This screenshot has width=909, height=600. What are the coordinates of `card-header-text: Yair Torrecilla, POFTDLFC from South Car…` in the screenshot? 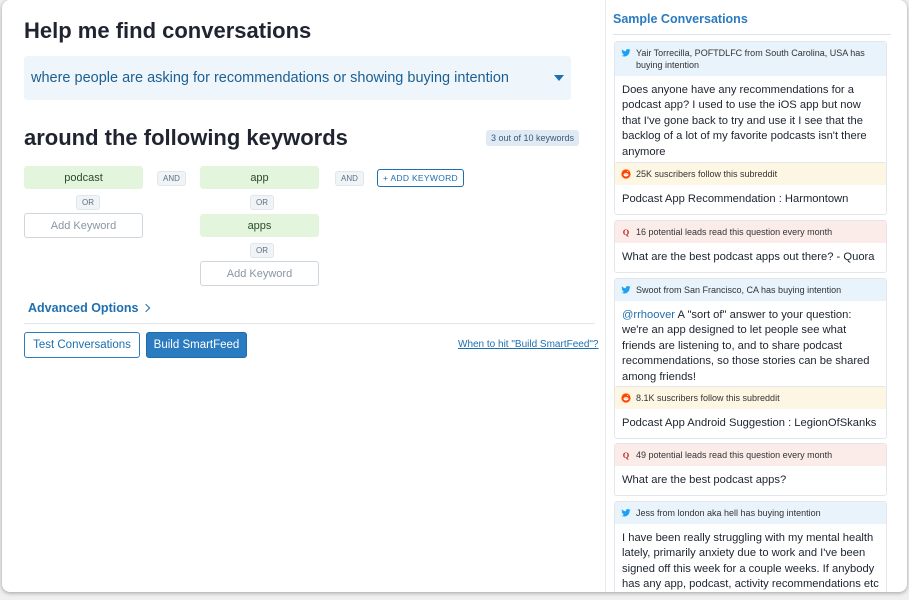 It's located at (750, 59).